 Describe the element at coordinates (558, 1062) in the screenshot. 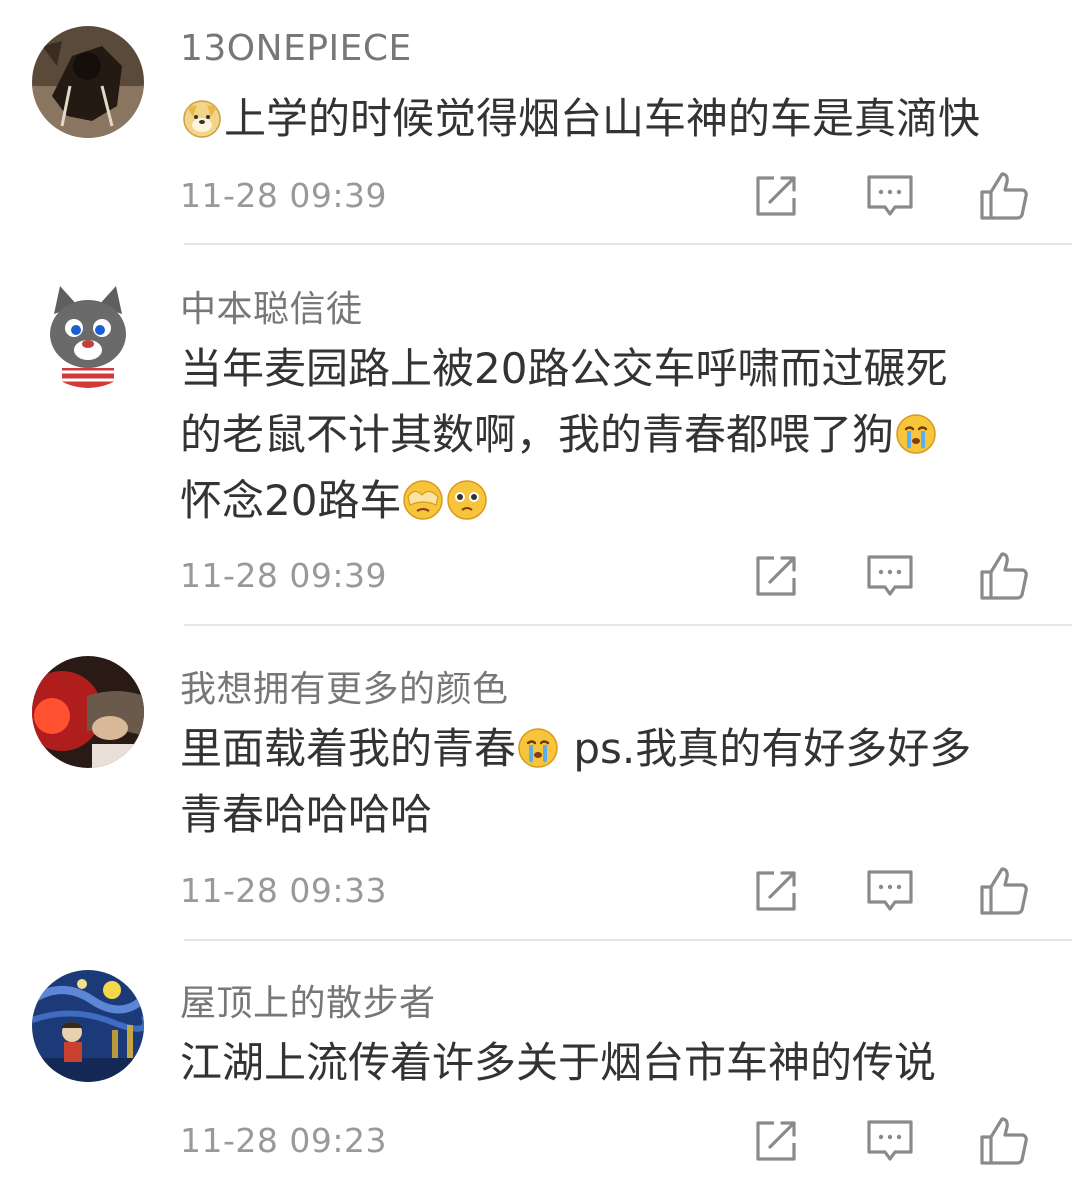

I see `comment-line: 江湖上流传着许多关于烟台市车神的传说` at that location.